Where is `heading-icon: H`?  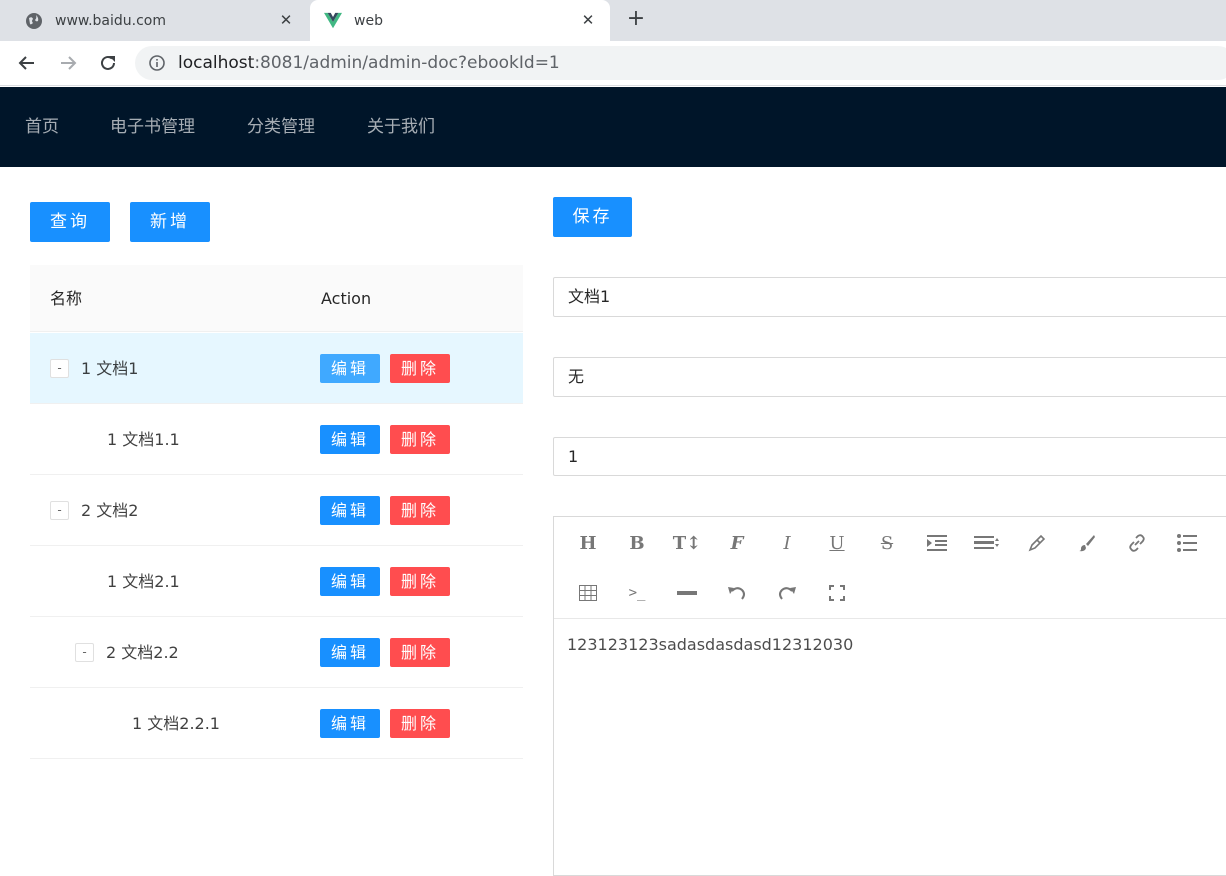 heading-icon: H is located at coordinates (588, 543).